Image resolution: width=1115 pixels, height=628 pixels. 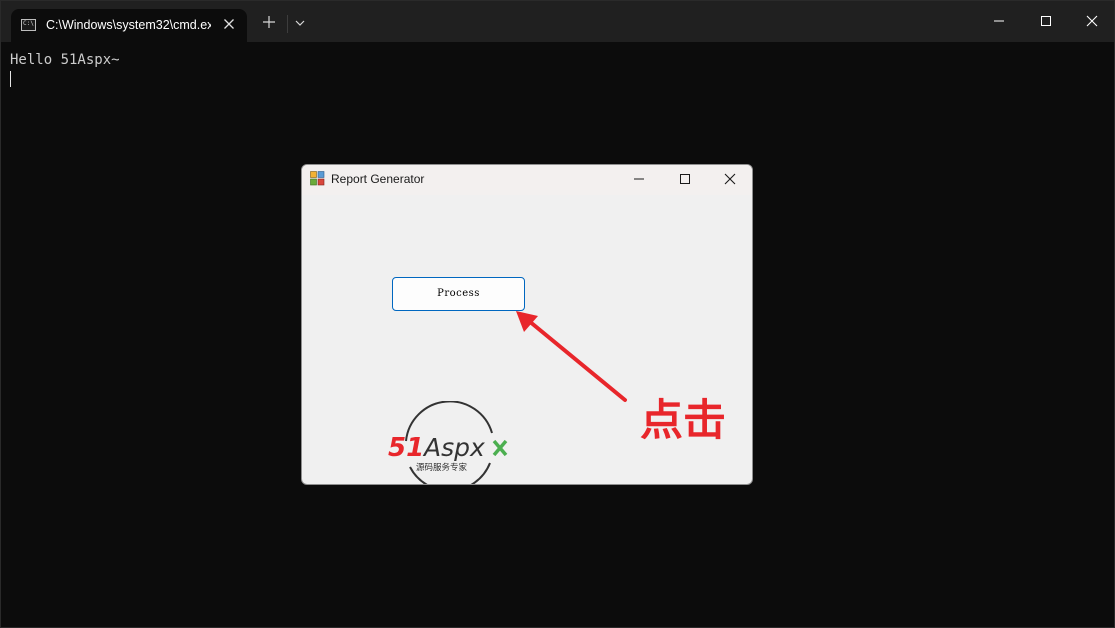 What do you see at coordinates (28, 25) in the screenshot?
I see `cmd-icon` at bounding box center [28, 25].